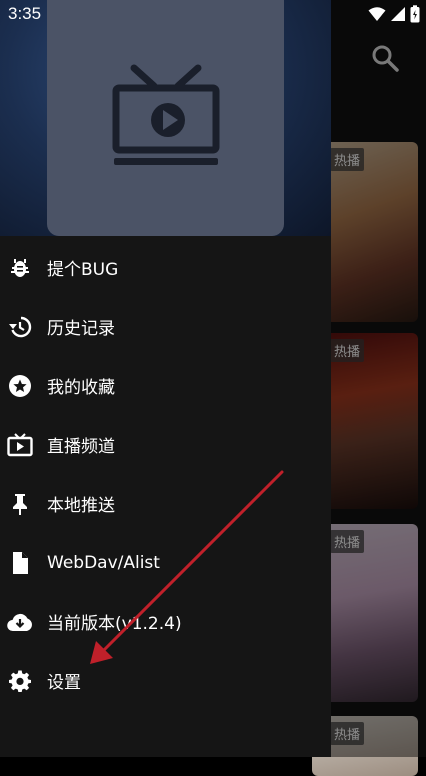 Image resolution: width=426 pixels, height=776 pixels. What do you see at coordinates (114, 624) in the screenshot?
I see `menu-item-label: 当前版本(v1.2.4)` at bounding box center [114, 624].